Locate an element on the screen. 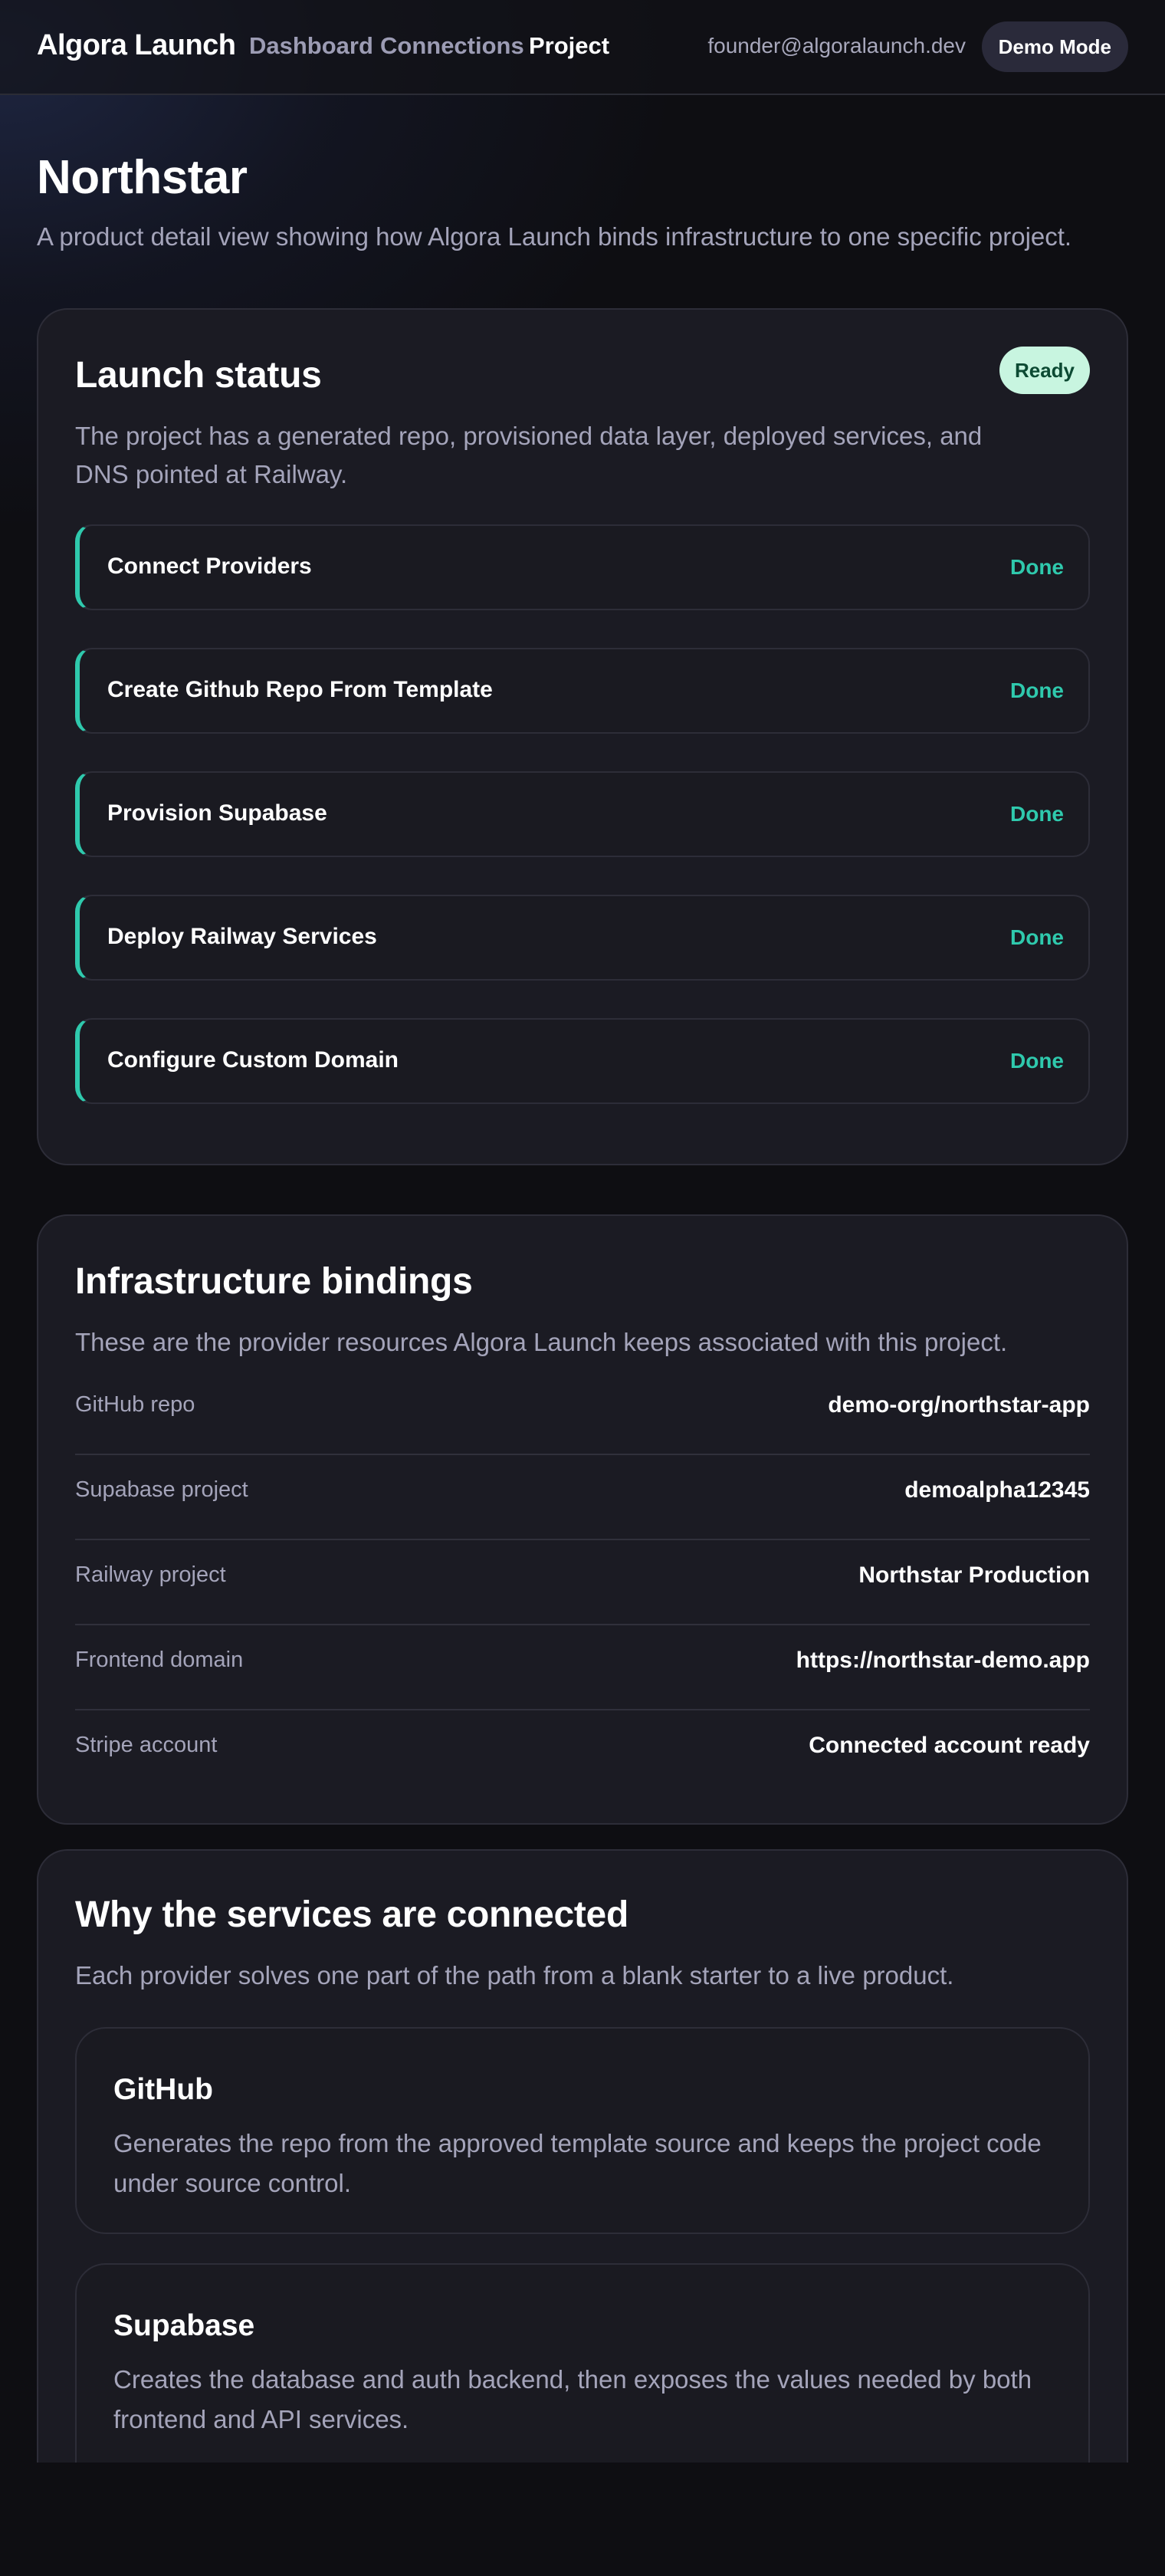 The height and width of the screenshot is (2576, 1165). binding-label: Railway project is located at coordinates (150, 1574).